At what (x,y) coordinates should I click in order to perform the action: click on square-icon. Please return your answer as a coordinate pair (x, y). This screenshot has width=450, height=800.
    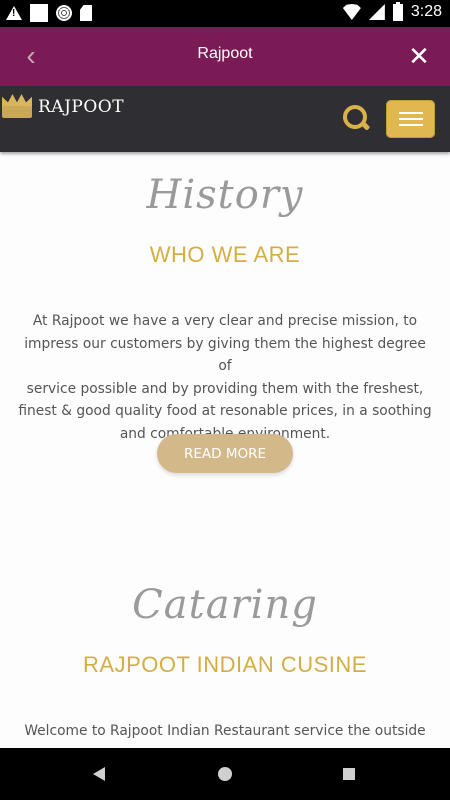
    Looking at the image, I should click on (39, 13).